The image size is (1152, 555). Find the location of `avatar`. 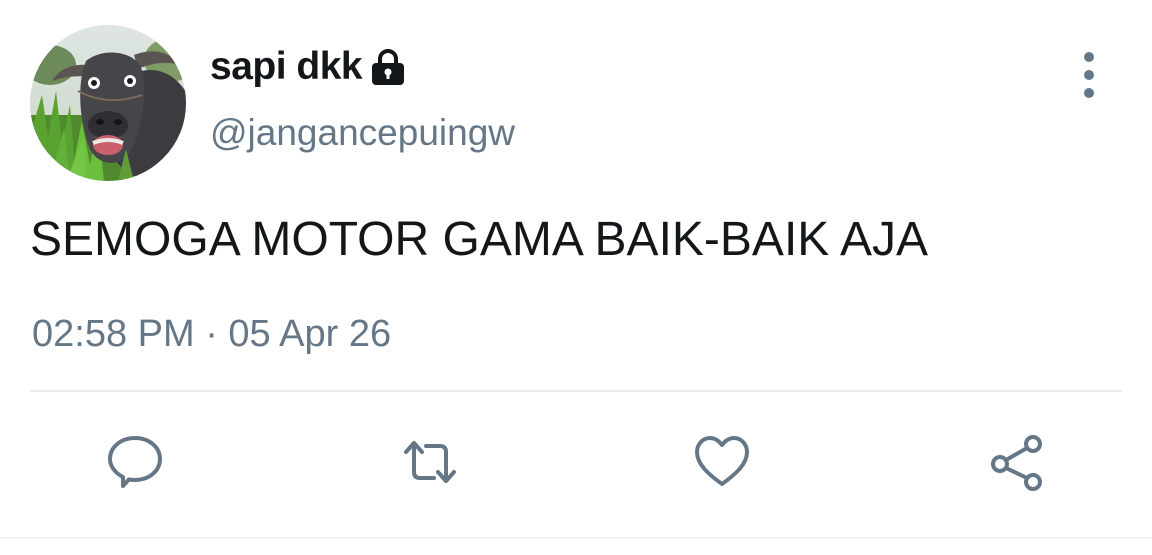

avatar is located at coordinates (108, 103).